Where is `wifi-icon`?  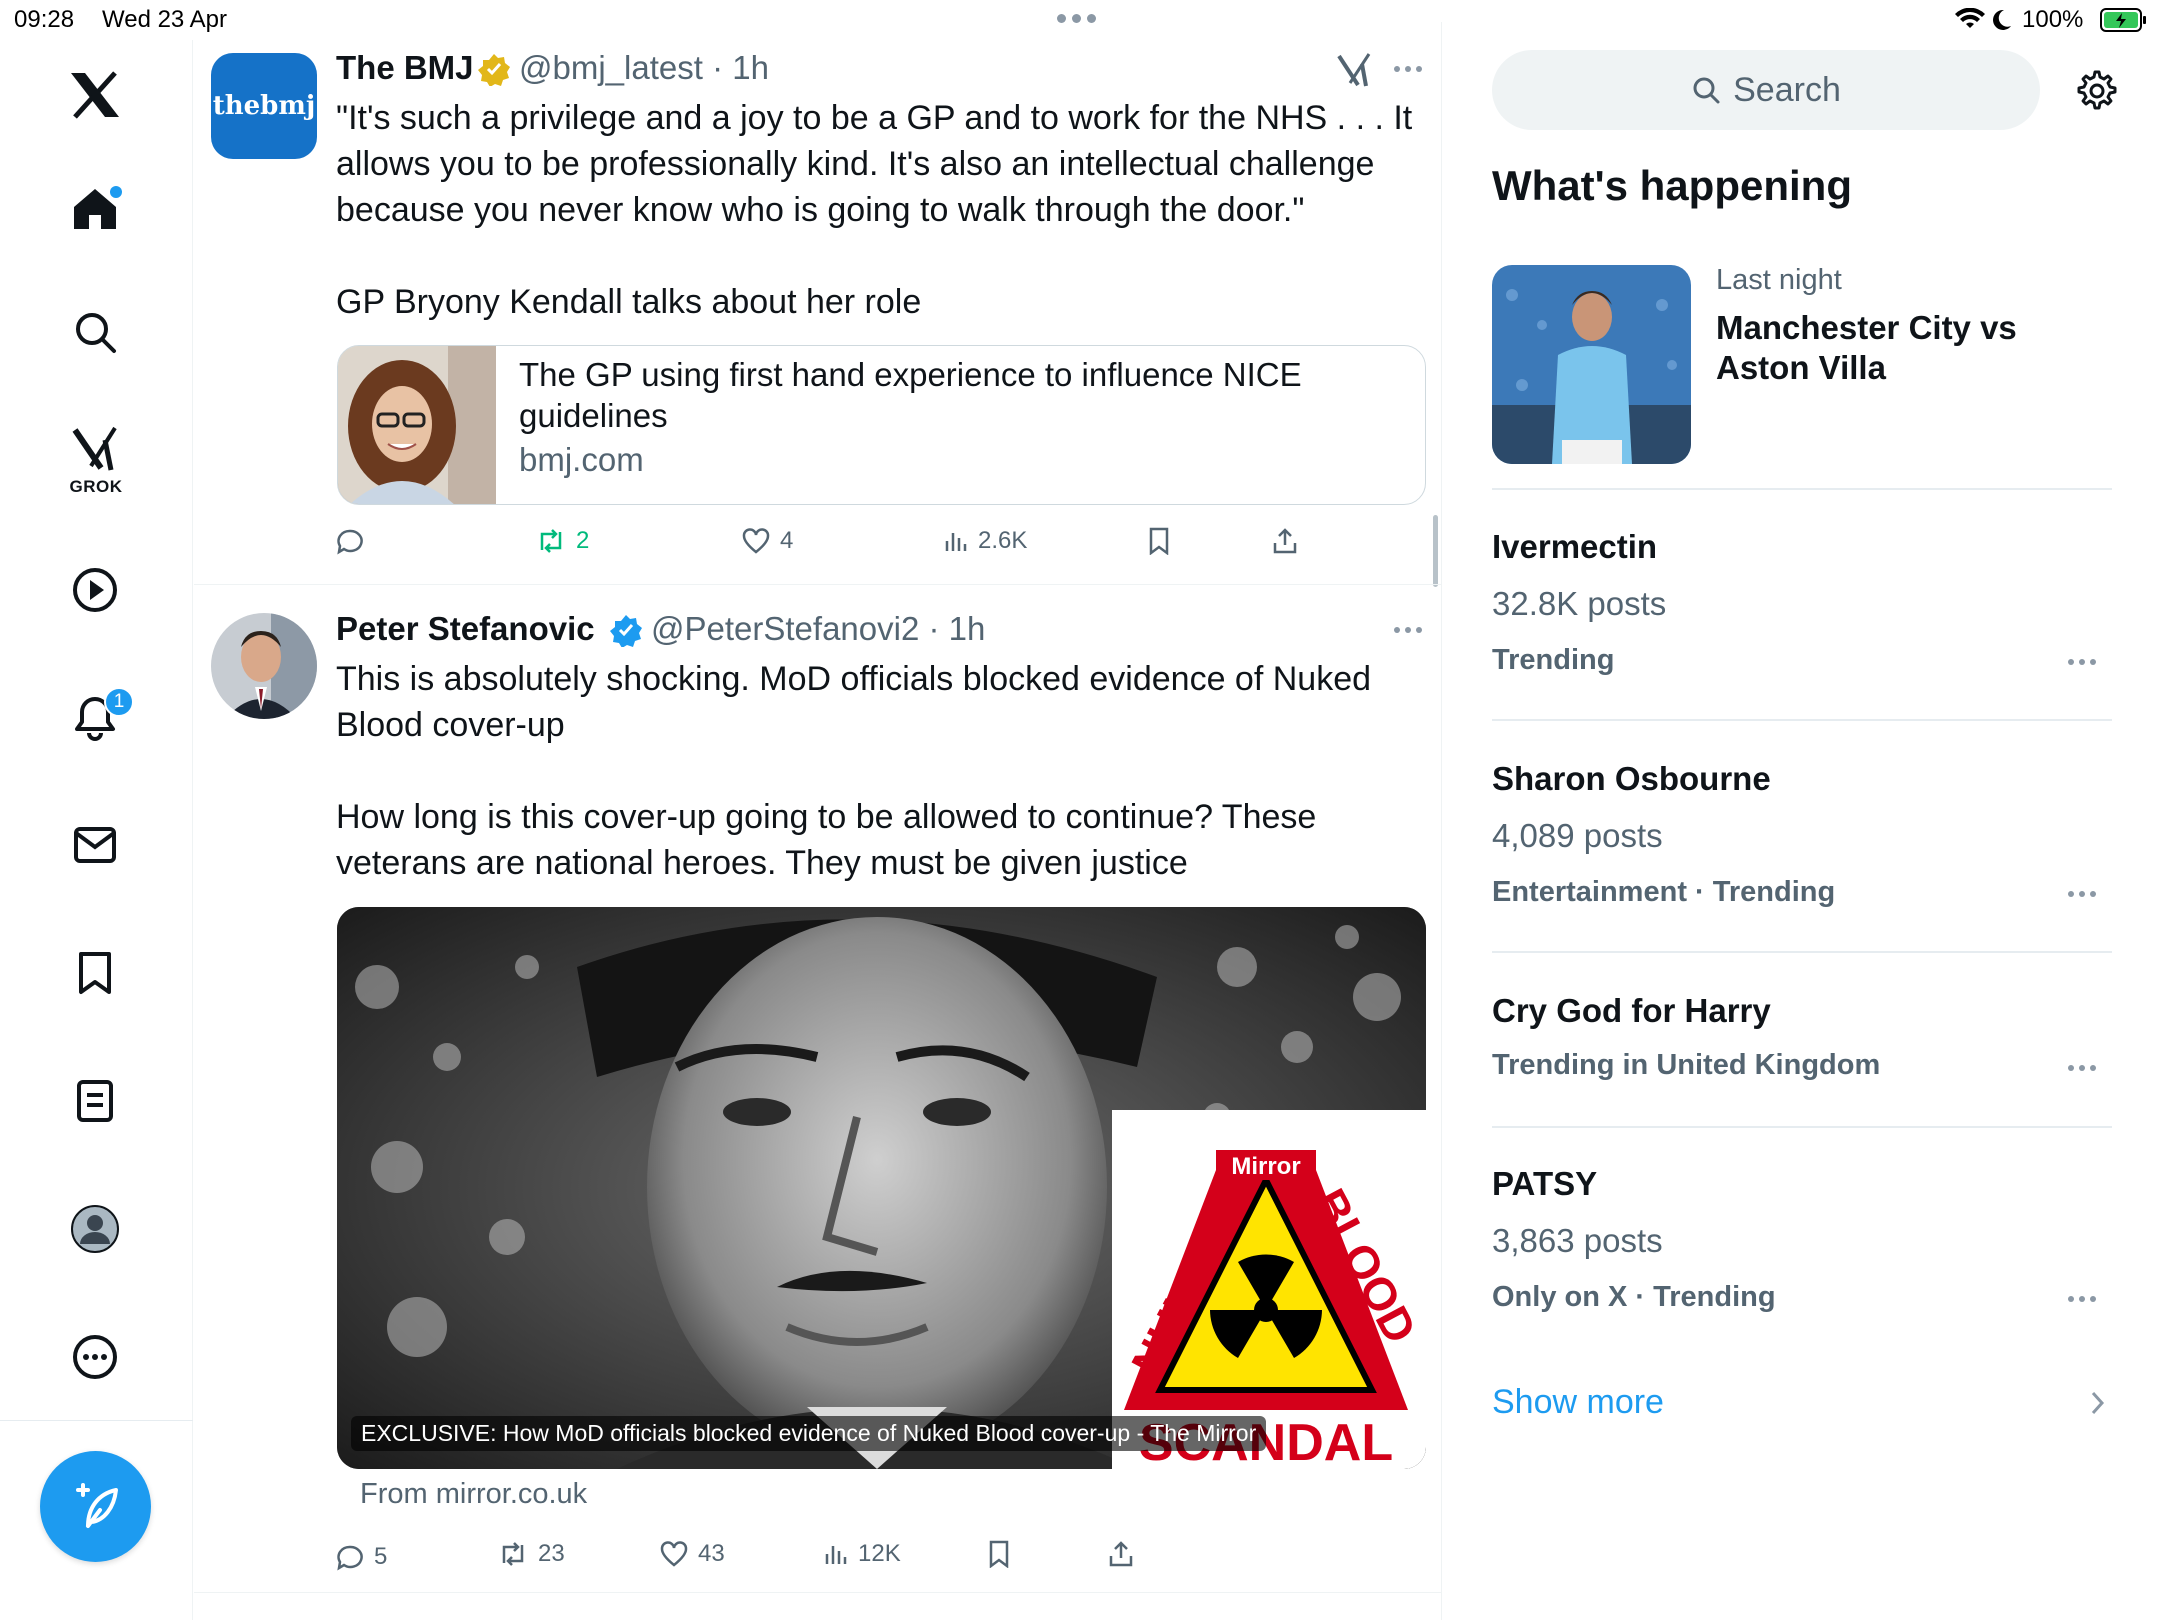 wifi-icon is located at coordinates (1970, 19).